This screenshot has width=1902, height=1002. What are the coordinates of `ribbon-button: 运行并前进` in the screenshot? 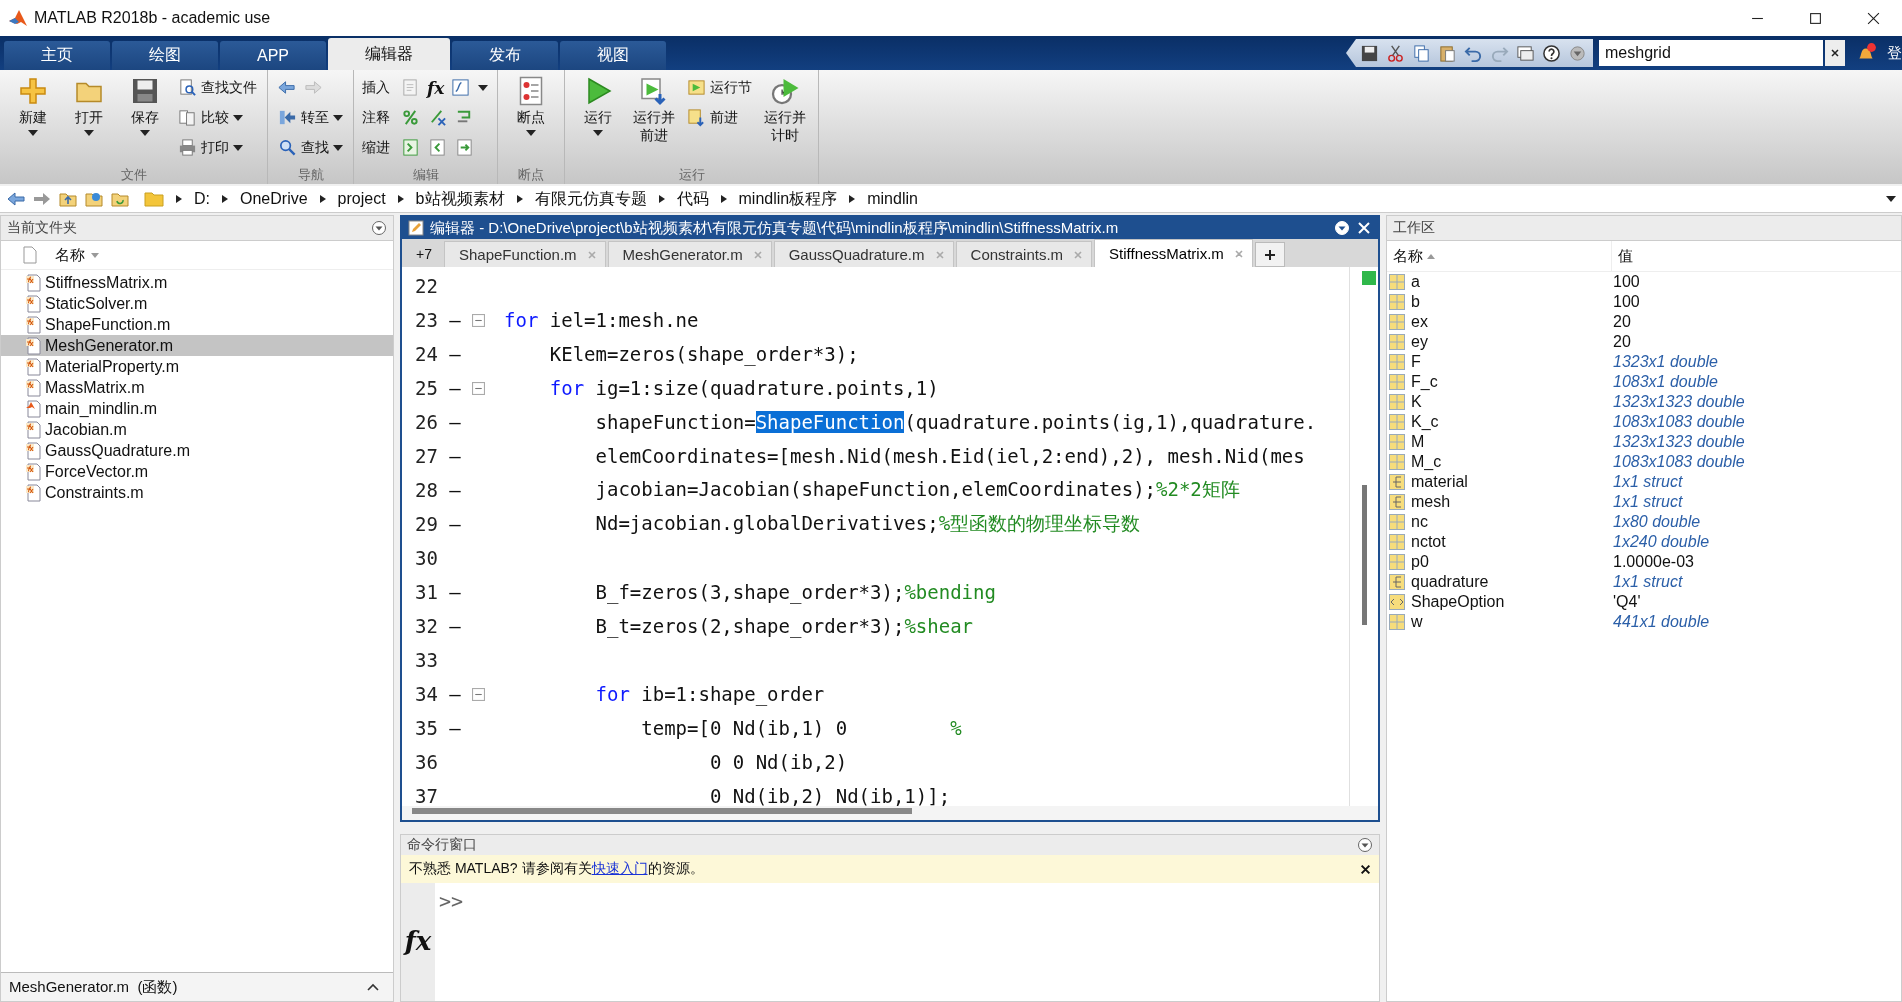 It's located at (654, 110).